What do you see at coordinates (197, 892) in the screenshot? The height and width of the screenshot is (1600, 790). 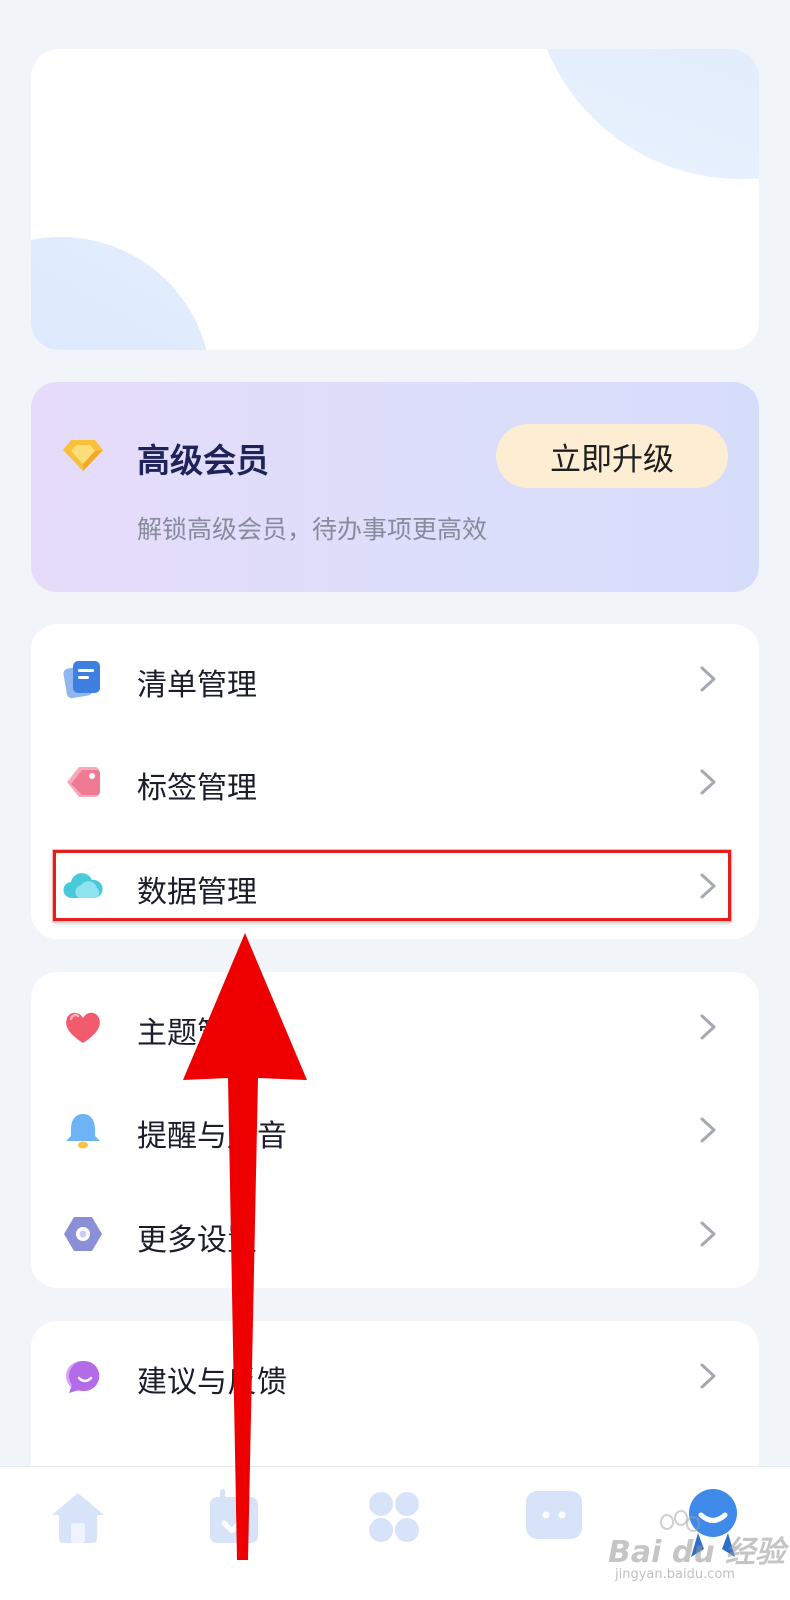 I see `menu-item-label: 数据管理` at bounding box center [197, 892].